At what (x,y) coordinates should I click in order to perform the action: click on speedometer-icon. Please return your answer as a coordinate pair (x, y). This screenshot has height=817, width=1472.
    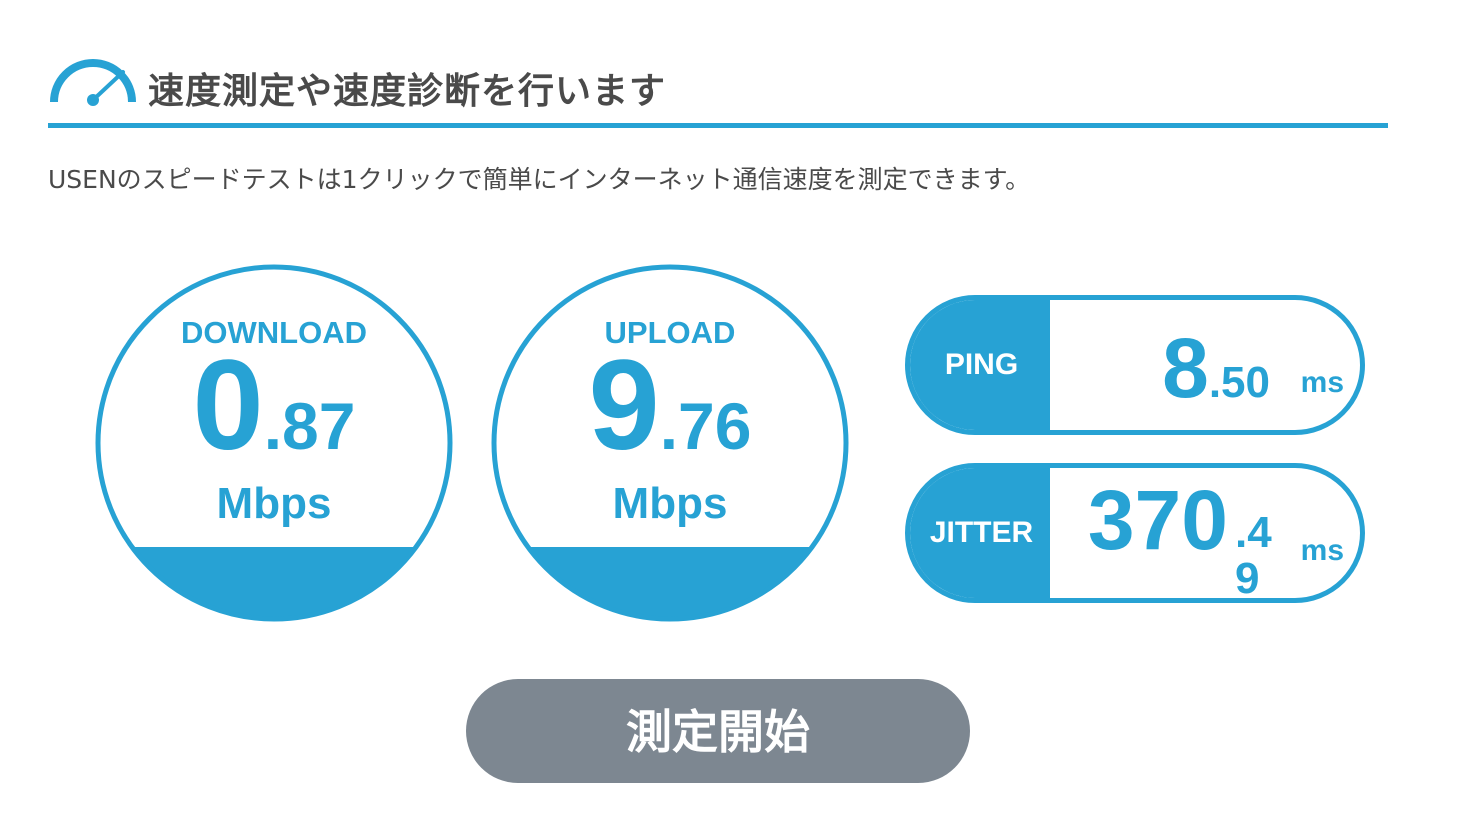
    Looking at the image, I should click on (93, 82).